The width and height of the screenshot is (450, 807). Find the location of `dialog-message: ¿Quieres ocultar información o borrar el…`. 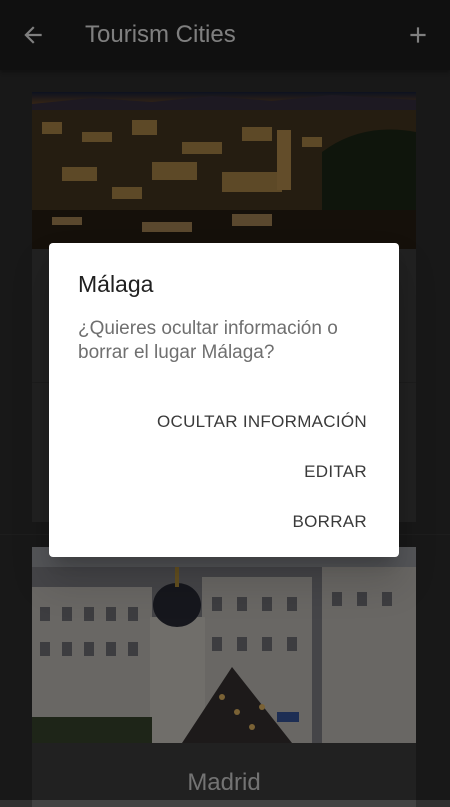

dialog-message: ¿Quieres ocultar información o borrar el… is located at coordinates (208, 340).